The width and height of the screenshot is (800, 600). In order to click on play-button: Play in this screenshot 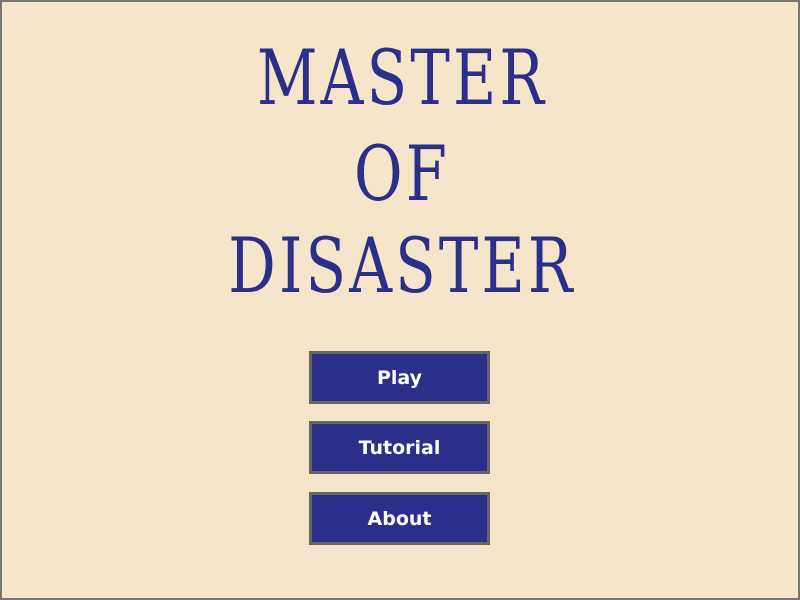, I will do `click(399, 377)`.